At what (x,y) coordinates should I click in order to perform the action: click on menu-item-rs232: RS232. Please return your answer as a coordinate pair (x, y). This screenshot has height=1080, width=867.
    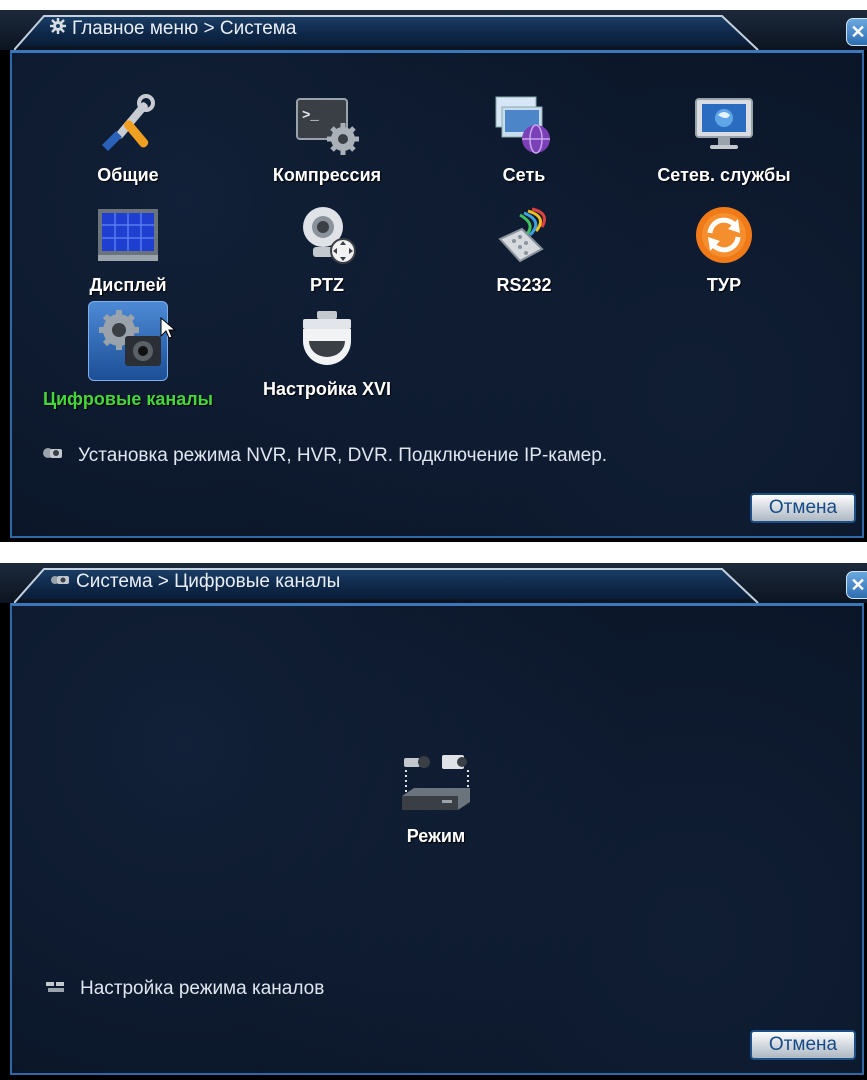
    Looking at the image, I should click on (524, 249).